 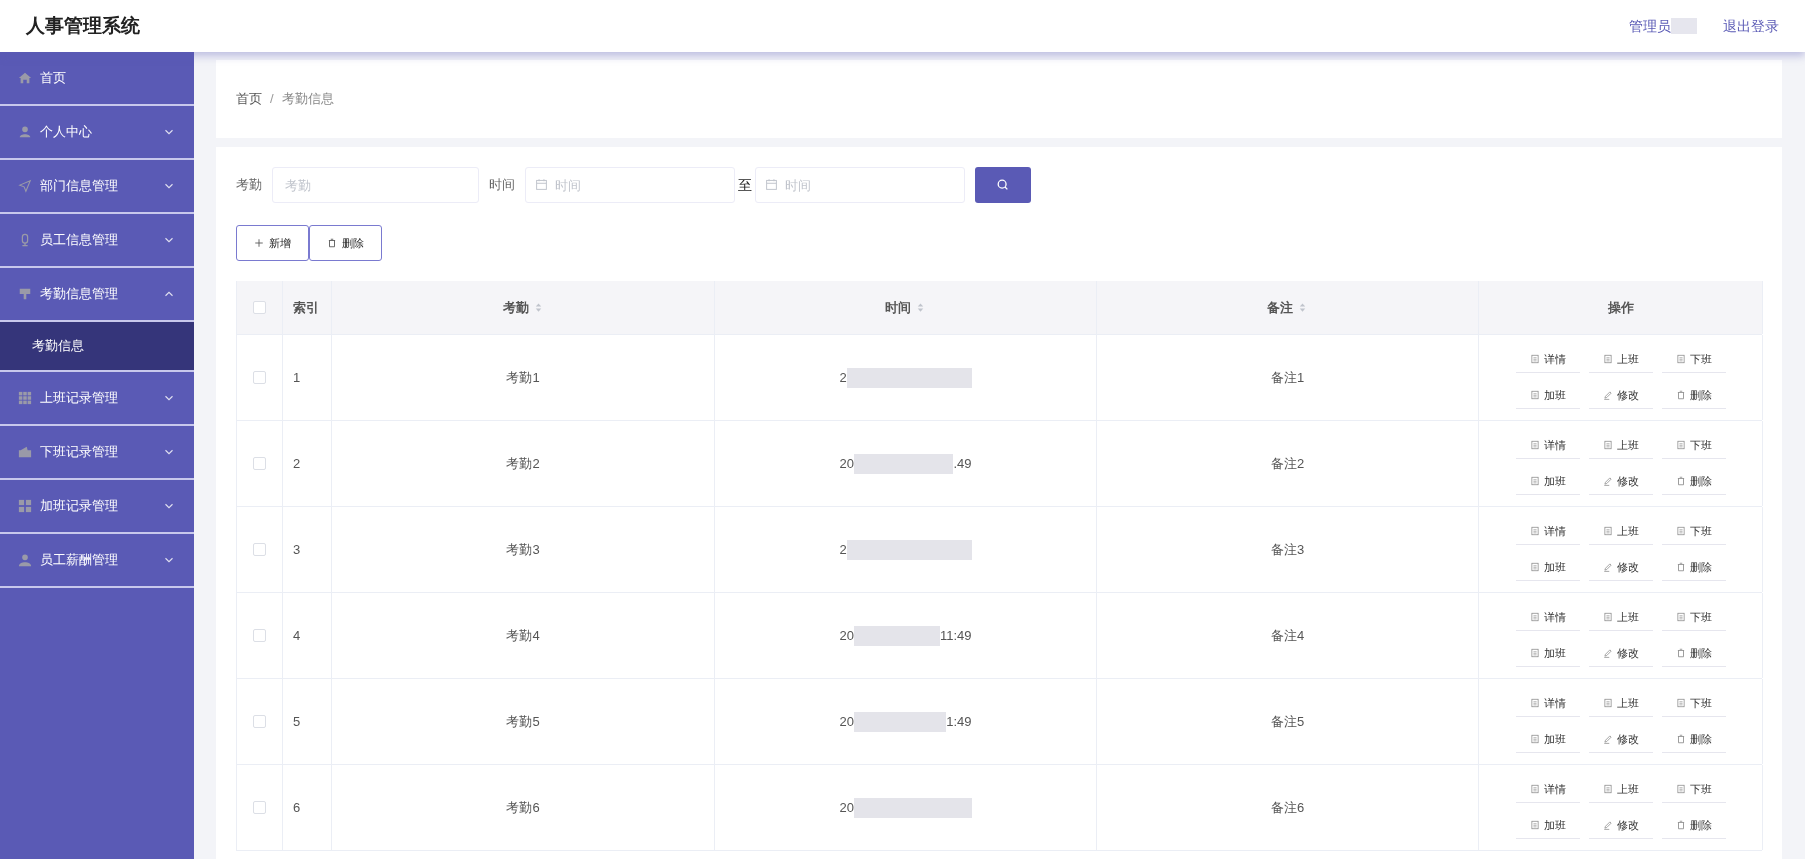 What do you see at coordinates (297, 721) in the screenshot?
I see `table-cell-text: 5` at bounding box center [297, 721].